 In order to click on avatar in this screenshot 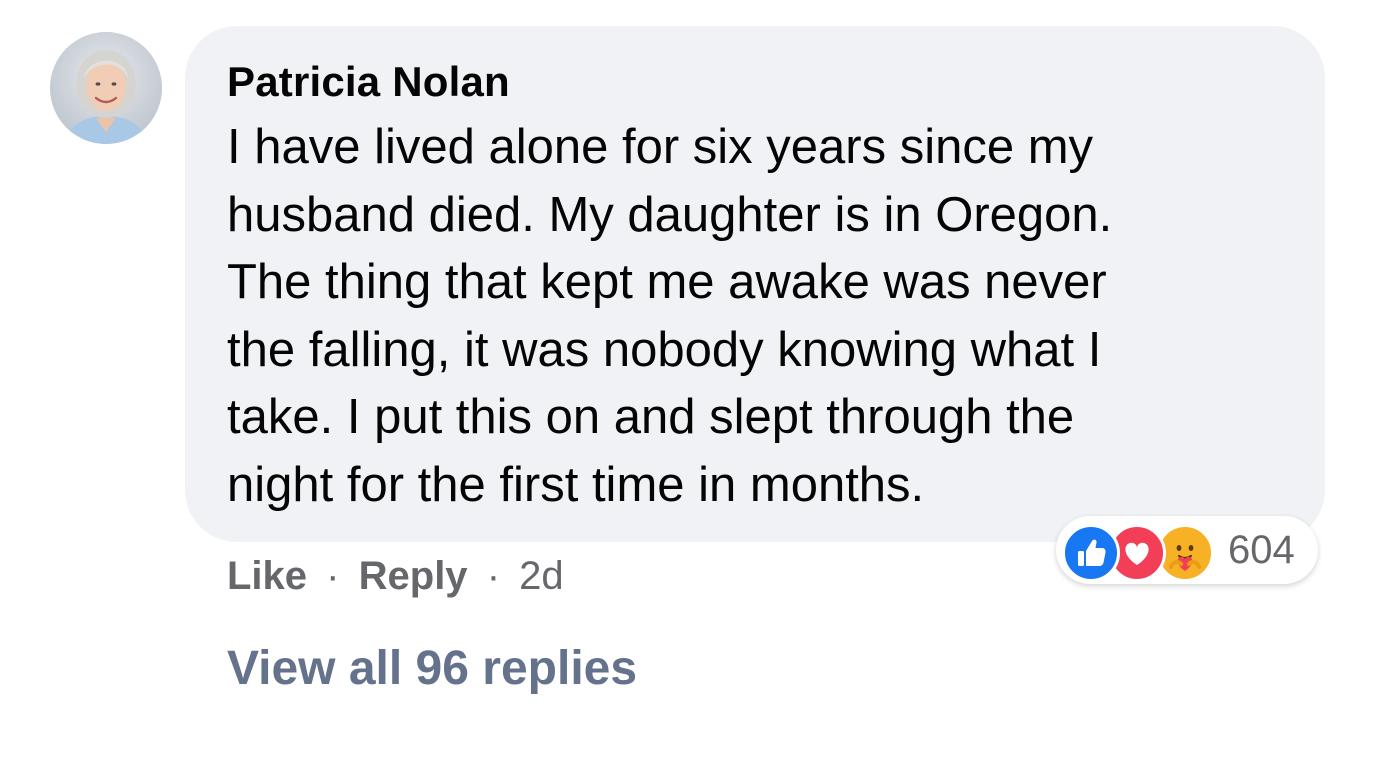, I will do `click(106, 88)`.